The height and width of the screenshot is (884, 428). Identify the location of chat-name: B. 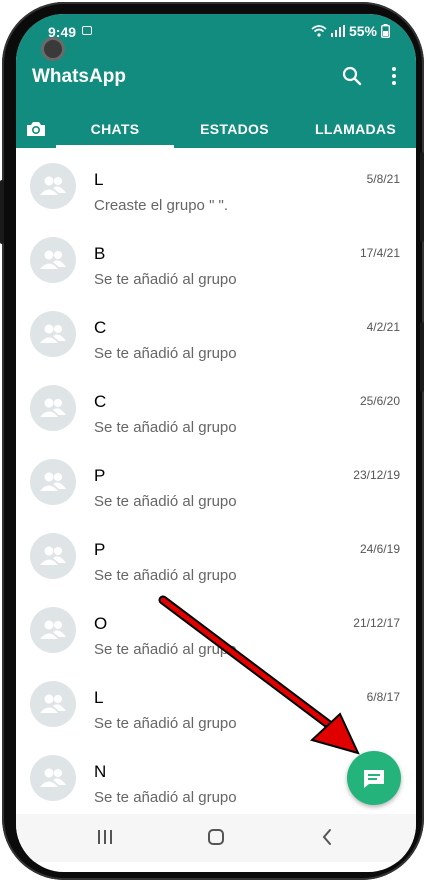
(100, 253).